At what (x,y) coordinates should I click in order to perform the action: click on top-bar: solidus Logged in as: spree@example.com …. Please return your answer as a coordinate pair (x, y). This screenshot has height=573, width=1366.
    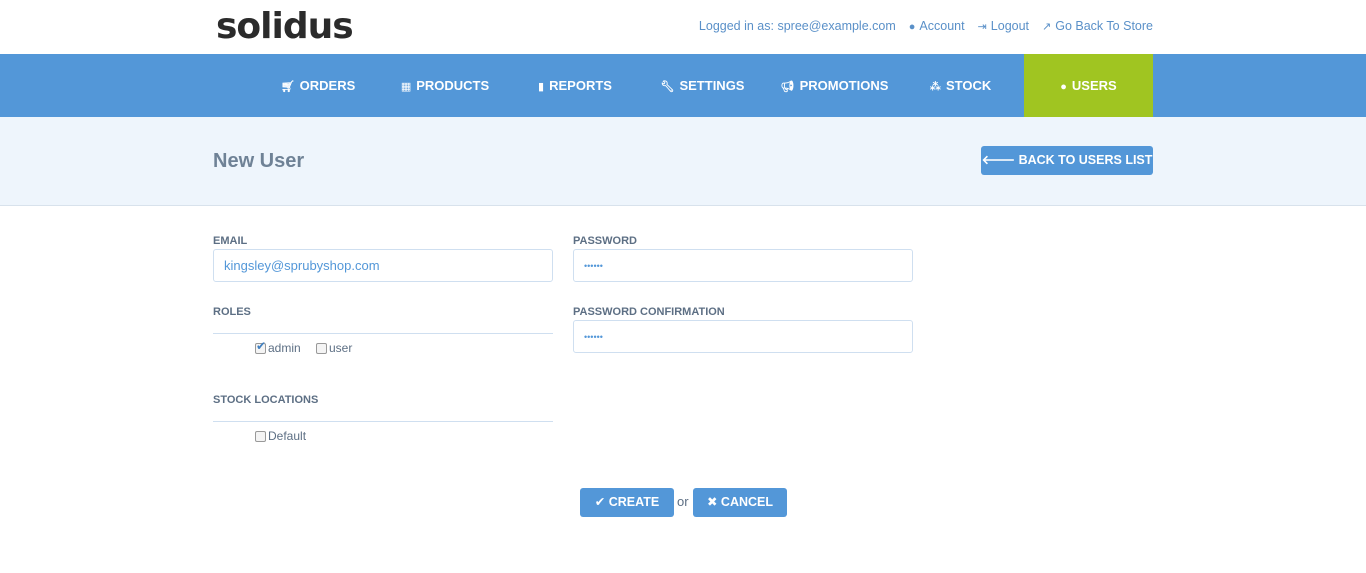
    Looking at the image, I should click on (683, 27).